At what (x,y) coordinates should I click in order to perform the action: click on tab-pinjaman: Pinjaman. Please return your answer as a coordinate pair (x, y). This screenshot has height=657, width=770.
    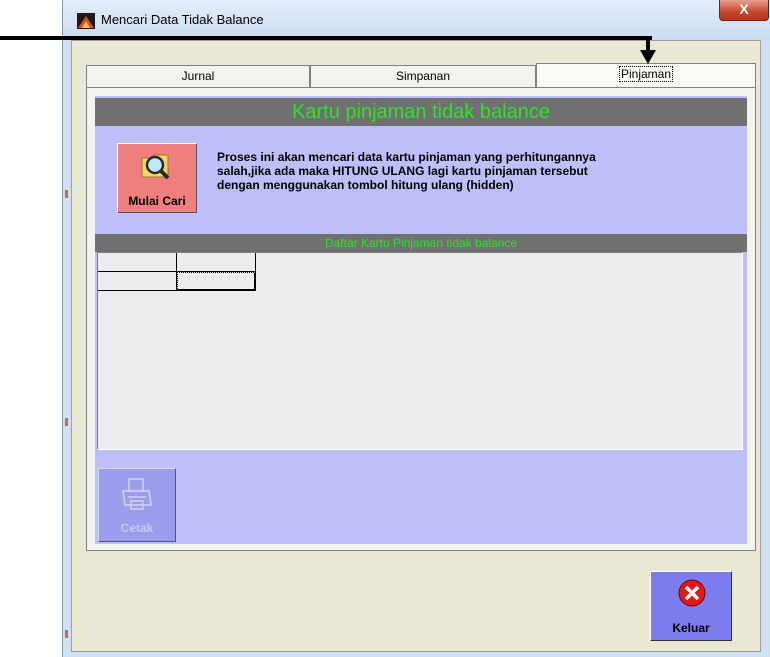
    Looking at the image, I should click on (646, 75).